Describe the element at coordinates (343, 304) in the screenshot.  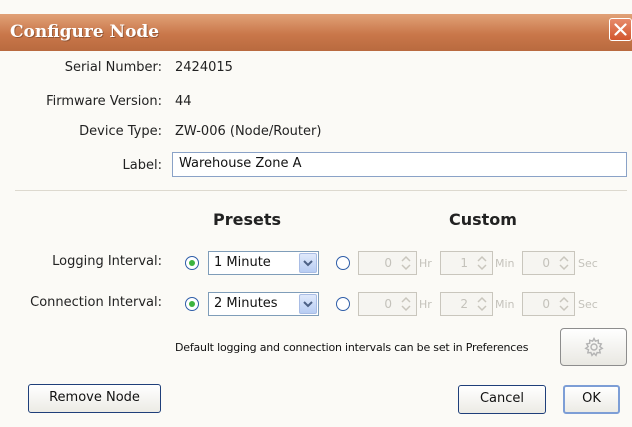
I see `connection-custom-radio` at that location.